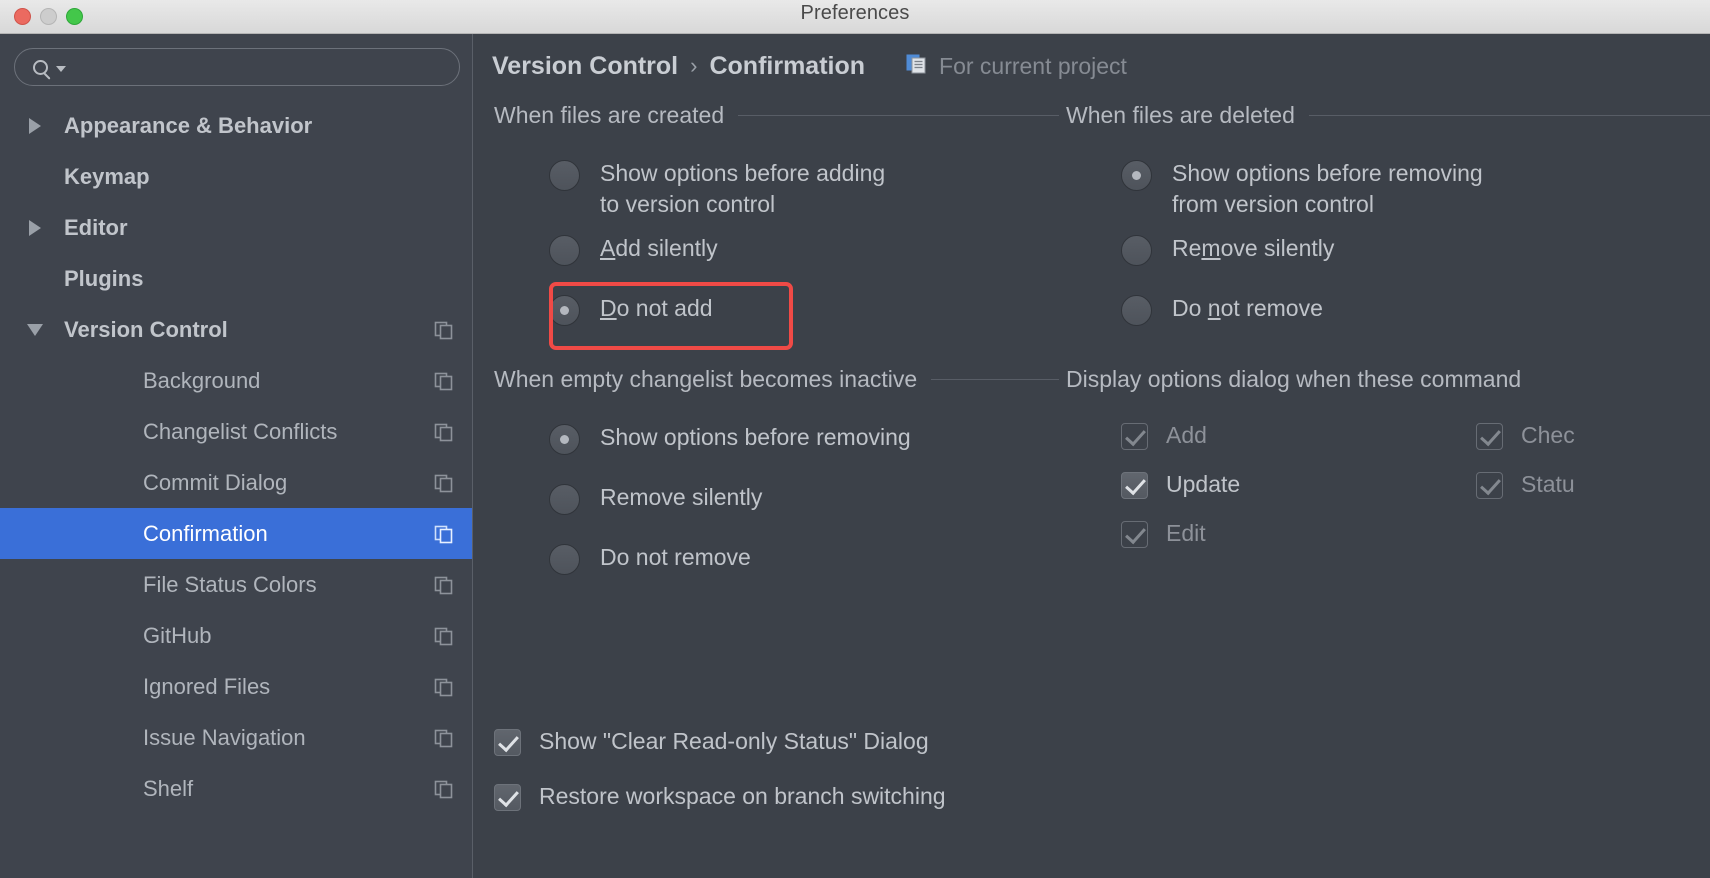 The width and height of the screenshot is (1710, 878). I want to click on radio-option-label: Do not remove, so click(675, 557).